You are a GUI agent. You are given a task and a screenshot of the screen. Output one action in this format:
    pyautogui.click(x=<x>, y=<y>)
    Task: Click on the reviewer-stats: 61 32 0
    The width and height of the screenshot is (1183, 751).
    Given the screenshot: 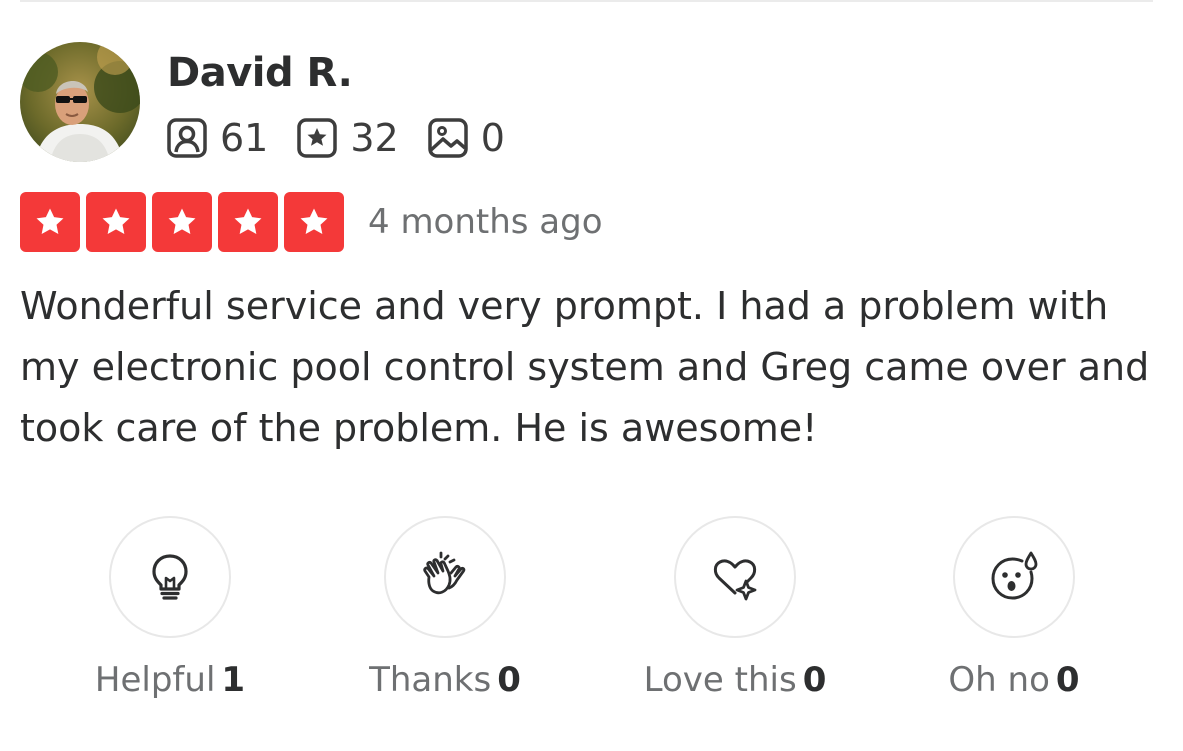 What is the action you would take?
    pyautogui.click(x=349, y=138)
    